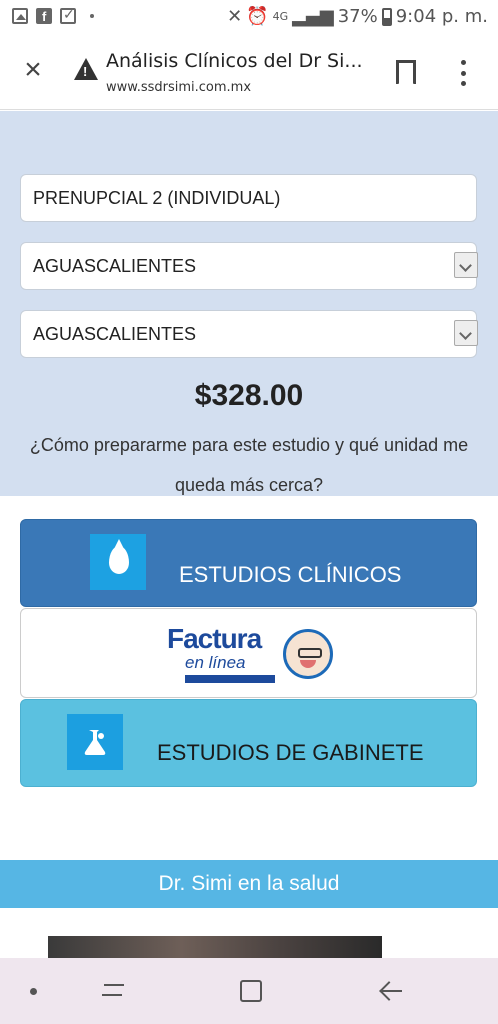 This screenshot has width=498, height=1024. I want to click on city-select-value: AGUASCALIENTES, so click(115, 334).